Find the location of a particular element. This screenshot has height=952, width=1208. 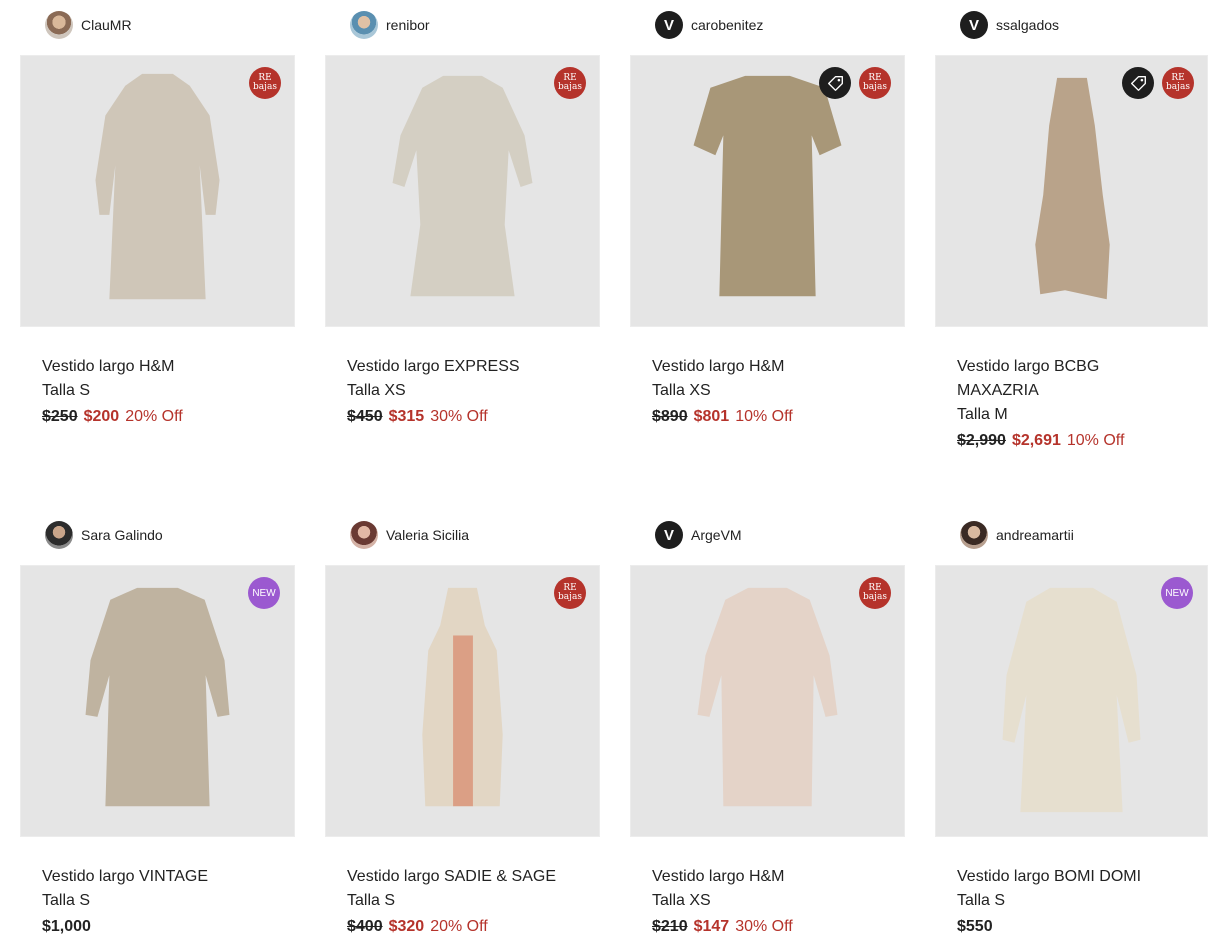

price-row: $250 $200 20% Off is located at coordinates (162, 417).